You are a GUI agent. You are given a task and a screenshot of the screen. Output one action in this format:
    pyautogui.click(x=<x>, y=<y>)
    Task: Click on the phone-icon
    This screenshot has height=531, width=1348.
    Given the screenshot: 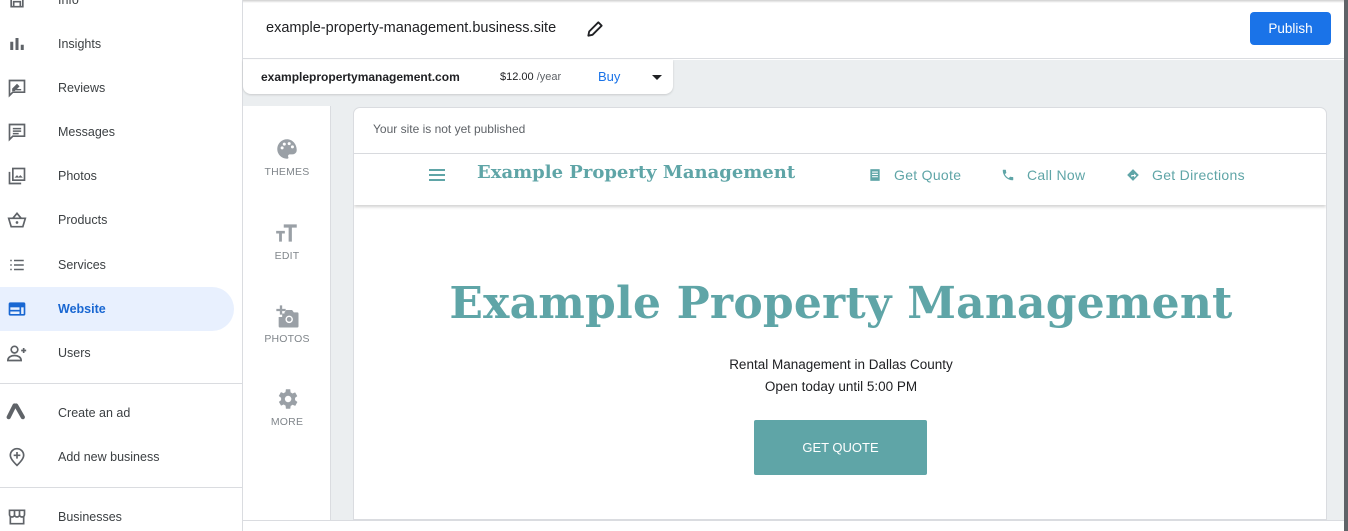 What is the action you would take?
    pyautogui.click(x=1008, y=175)
    